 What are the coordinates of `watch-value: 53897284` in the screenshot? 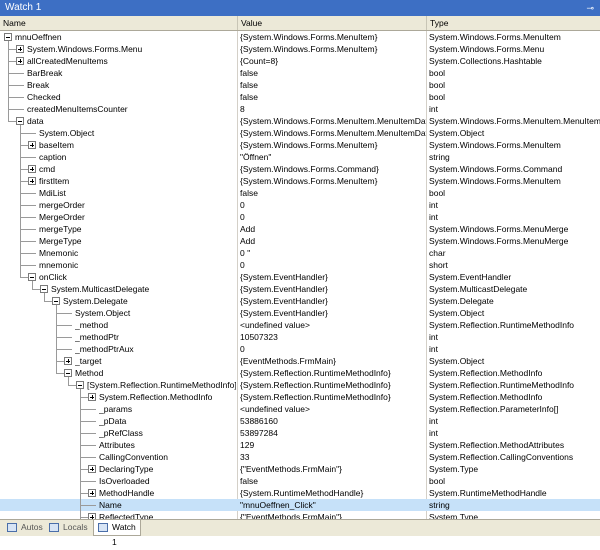 It's located at (333, 433).